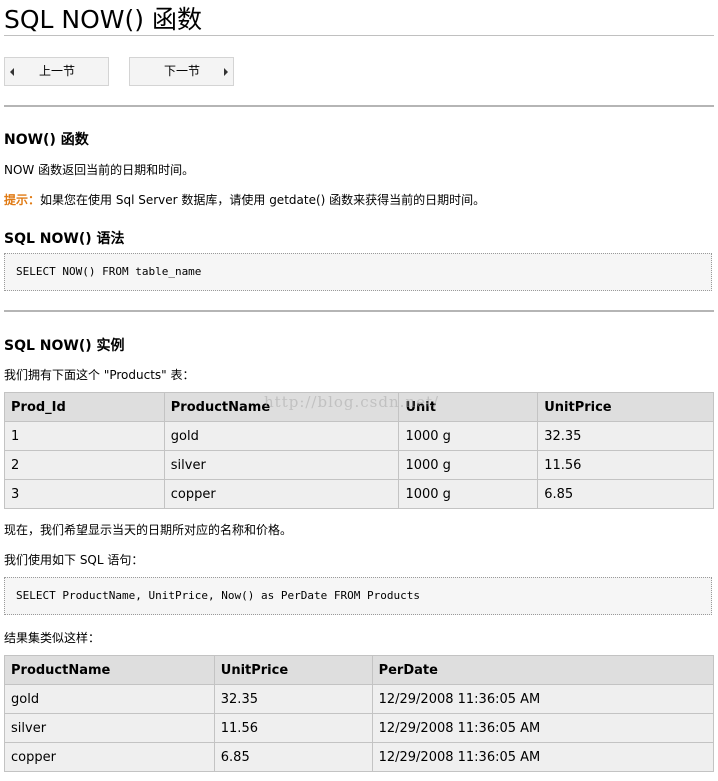 This screenshot has height=781, width=718. What do you see at coordinates (109, 271) in the screenshot?
I see `syntax-code: SELECT NOW() FROM table_name` at bounding box center [109, 271].